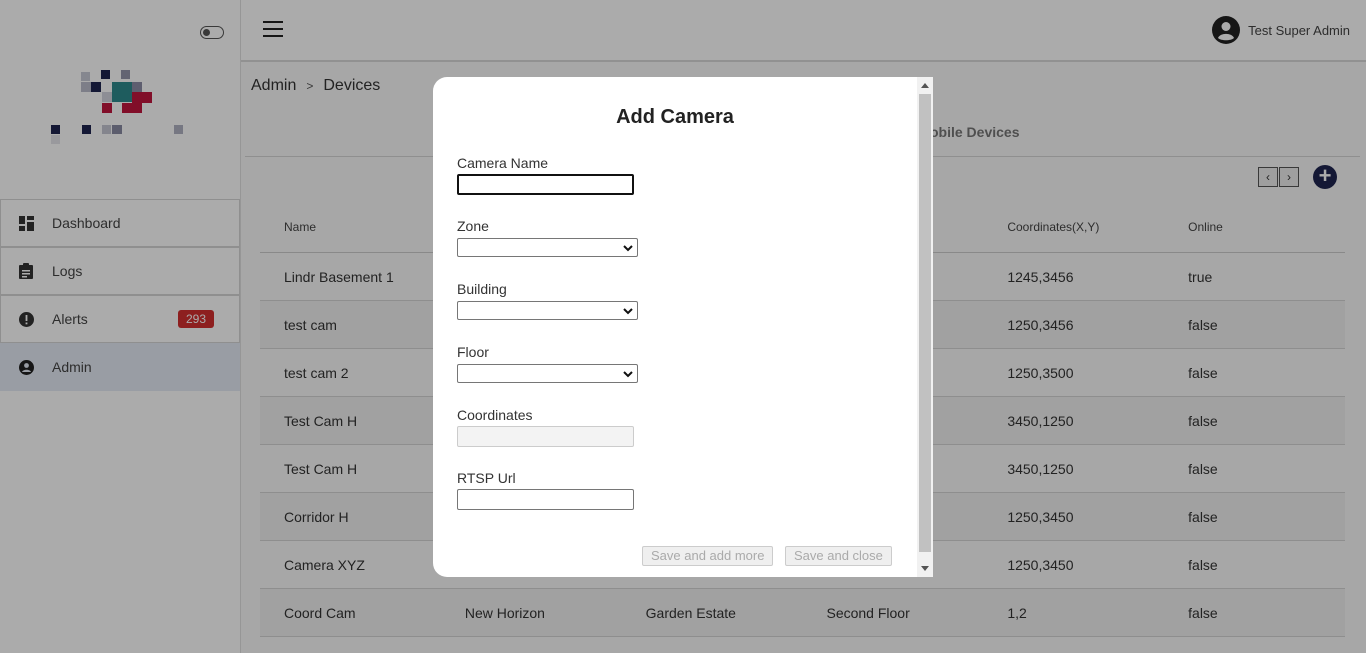 The image size is (1366, 653). What do you see at coordinates (486, 478) in the screenshot?
I see `rtsp-url-label: RTSP Url` at bounding box center [486, 478].